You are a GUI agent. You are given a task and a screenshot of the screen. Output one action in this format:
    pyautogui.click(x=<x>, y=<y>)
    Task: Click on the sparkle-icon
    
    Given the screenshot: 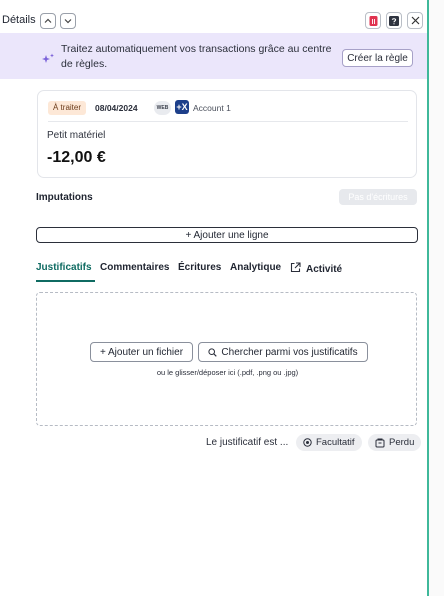 What is the action you would take?
    pyautogui.click(x=48, y=58)
    